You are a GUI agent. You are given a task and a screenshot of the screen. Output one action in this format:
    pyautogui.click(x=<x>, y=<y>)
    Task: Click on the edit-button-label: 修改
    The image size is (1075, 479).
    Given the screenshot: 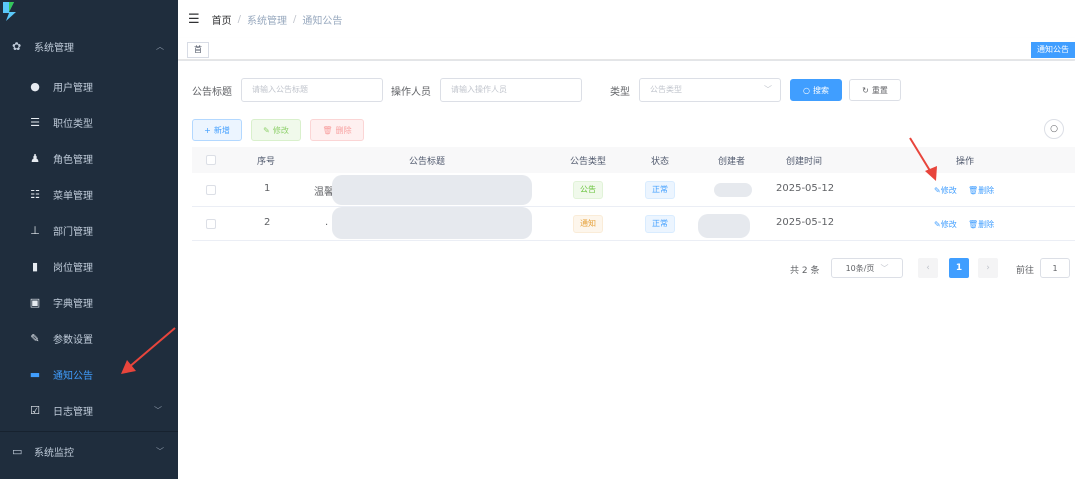 What is the action you would take?
    pyautogui.click(x=280, y=130)
    